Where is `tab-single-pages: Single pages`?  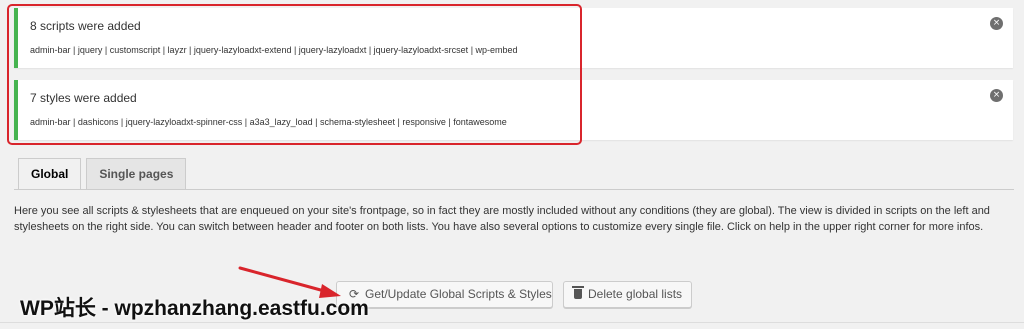
tab-single-pages: Single pages is located at coordinates (136, 173).